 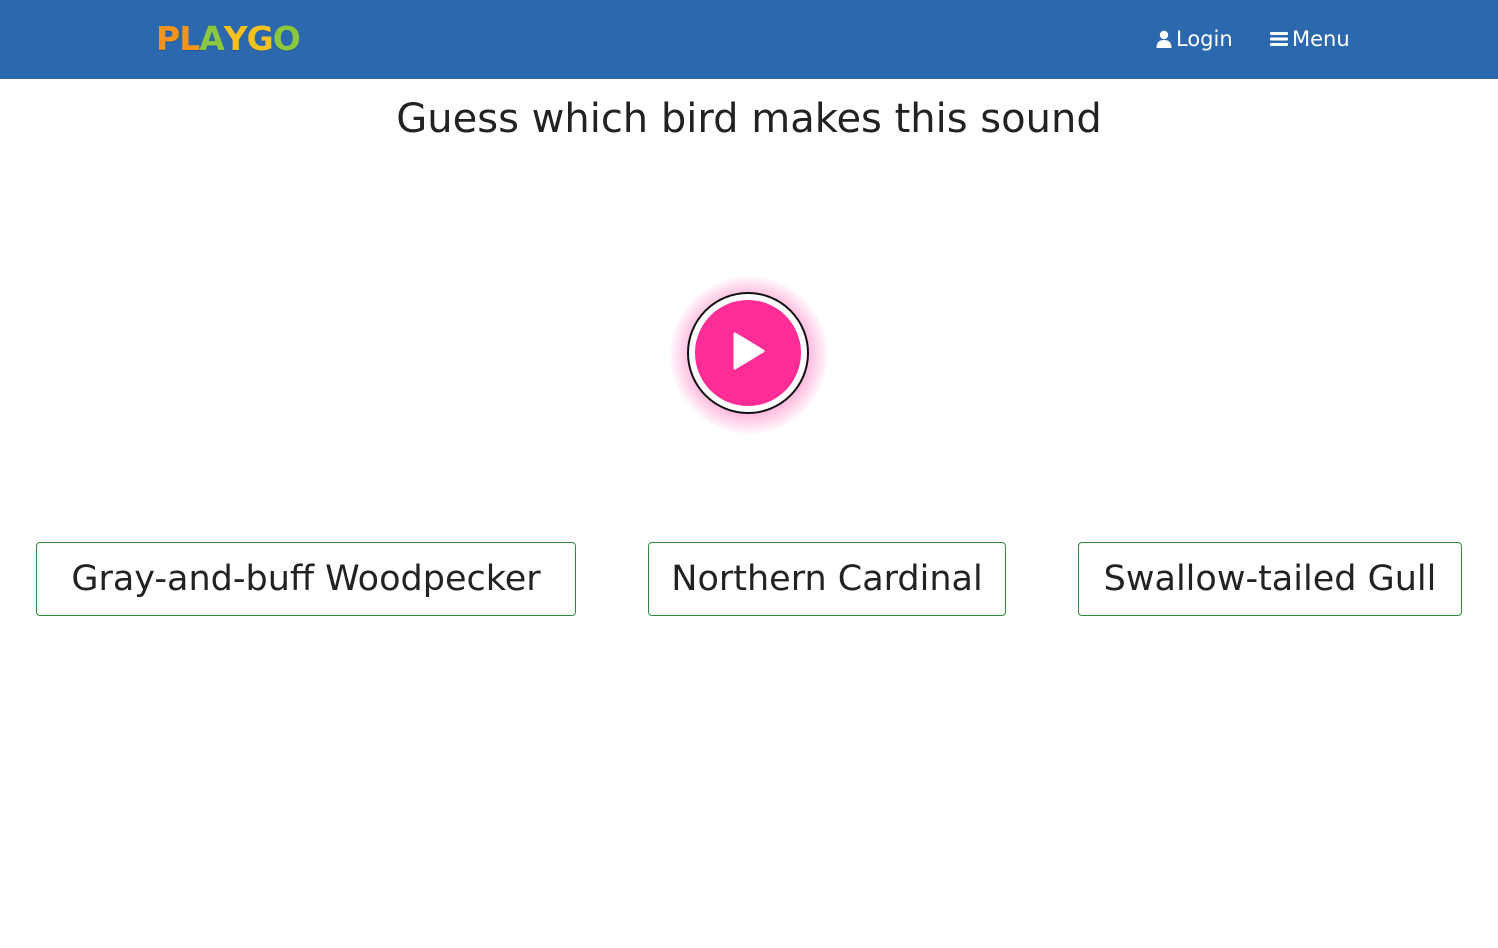 I want to click on top-navbar: P L A Y G O Login Menu, so click(x=749, y=39).